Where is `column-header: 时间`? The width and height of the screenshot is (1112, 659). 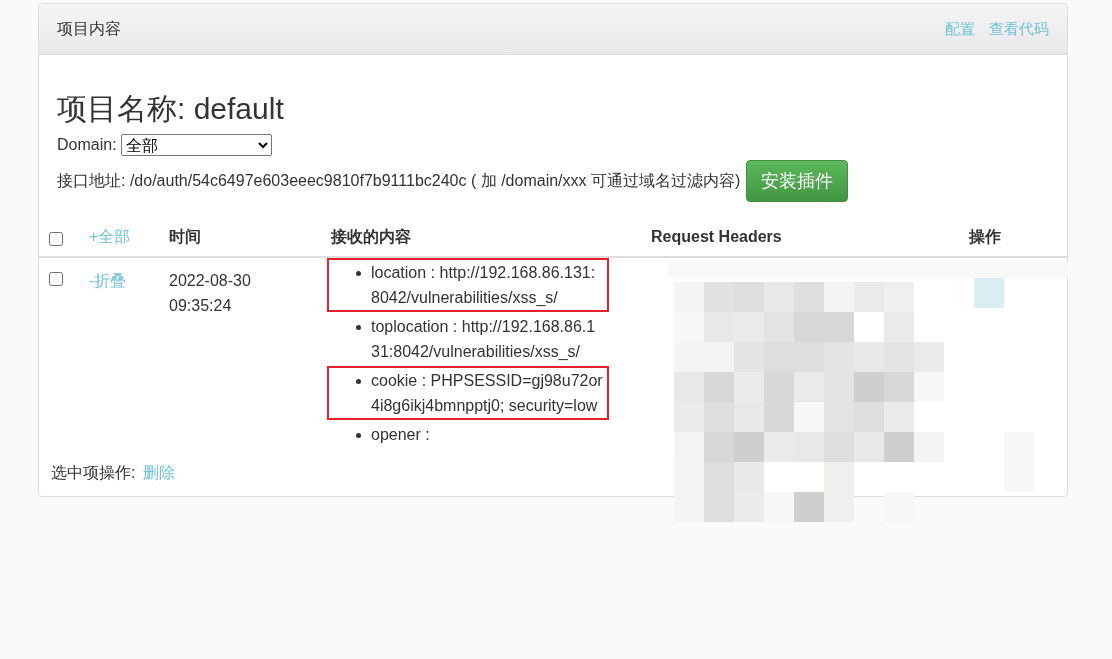 column-header: 时间 is located at coordinates (185, 236).